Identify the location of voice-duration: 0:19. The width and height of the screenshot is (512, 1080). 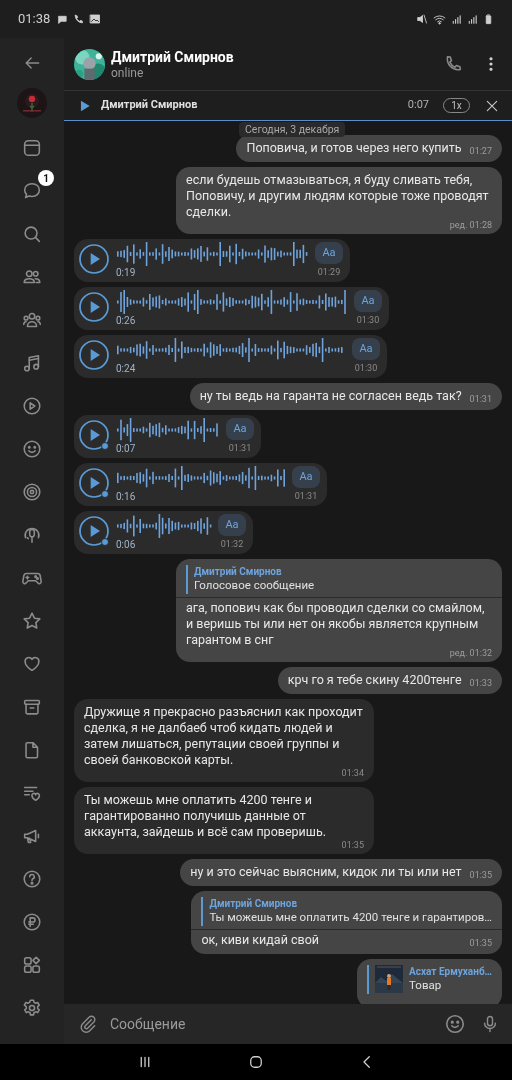
(126, 273).